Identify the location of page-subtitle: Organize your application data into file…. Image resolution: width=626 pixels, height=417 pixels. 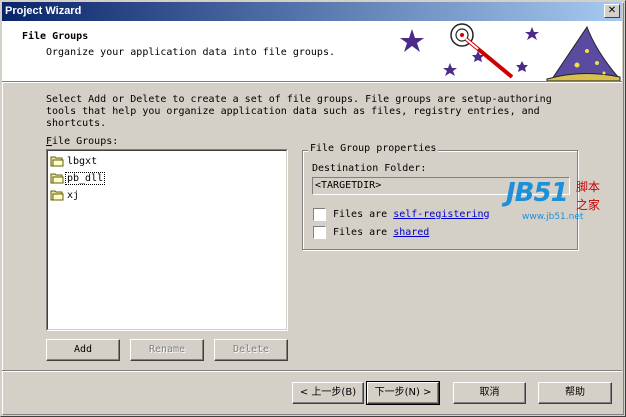
(190, 52).